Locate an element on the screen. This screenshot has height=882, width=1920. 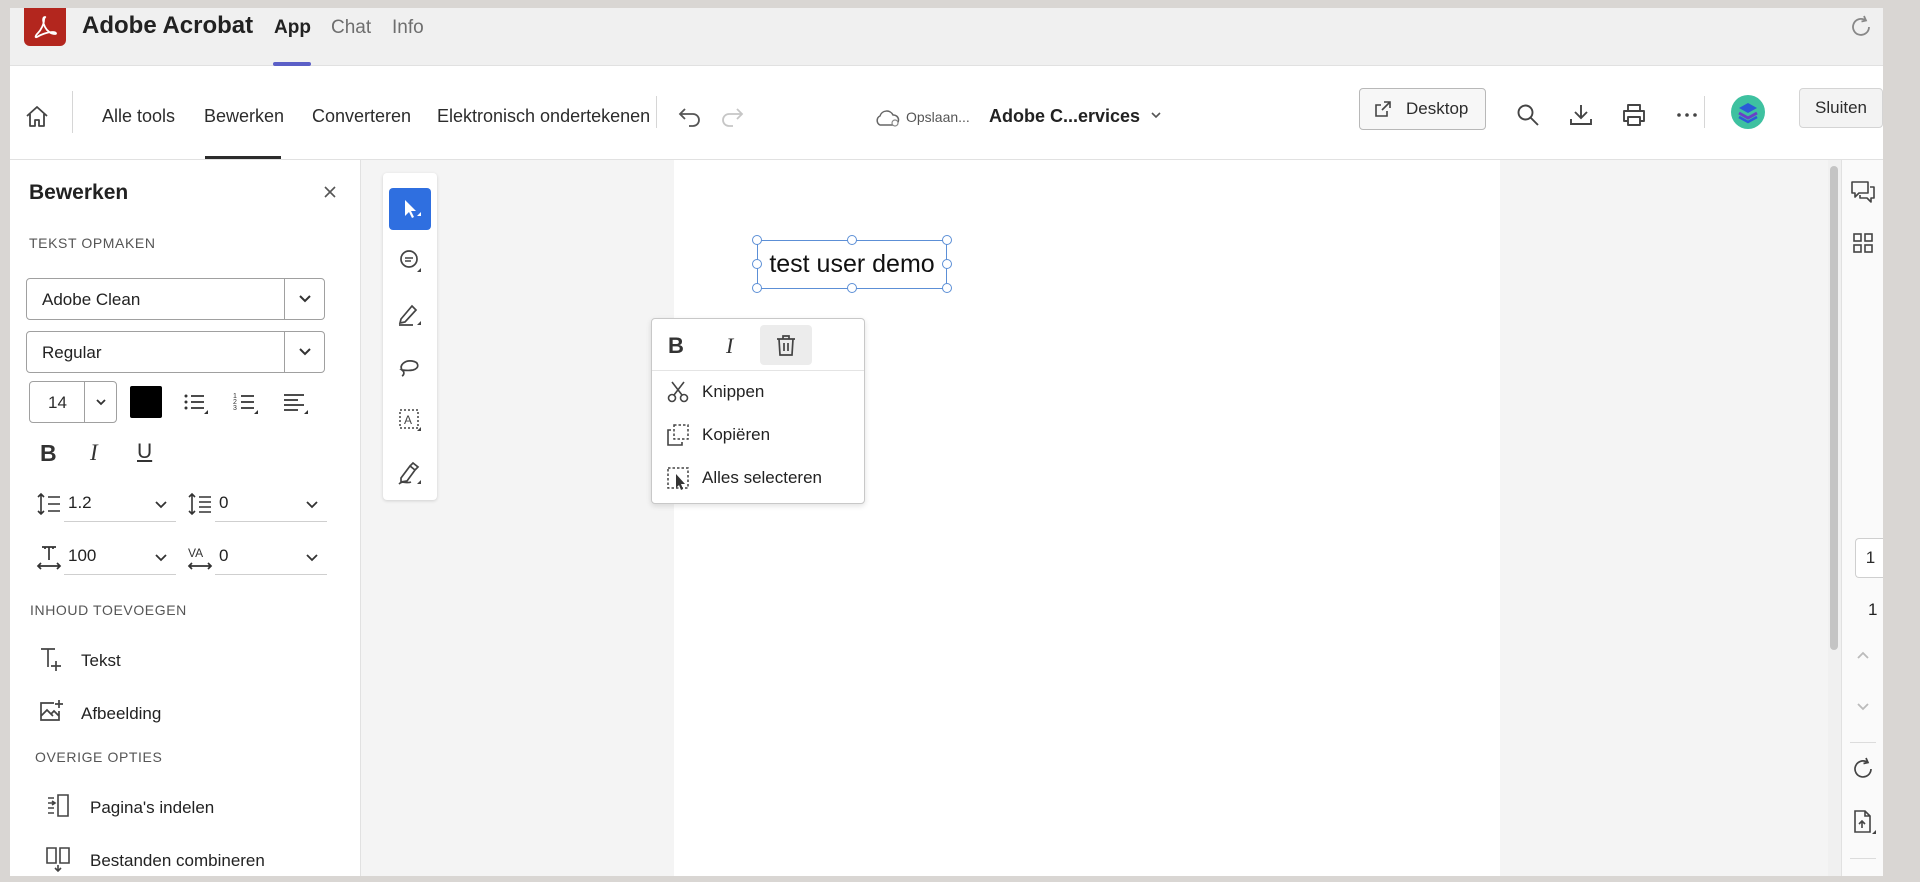
document-name: Adobe C...ervices is located at coordinates (1064, 116).